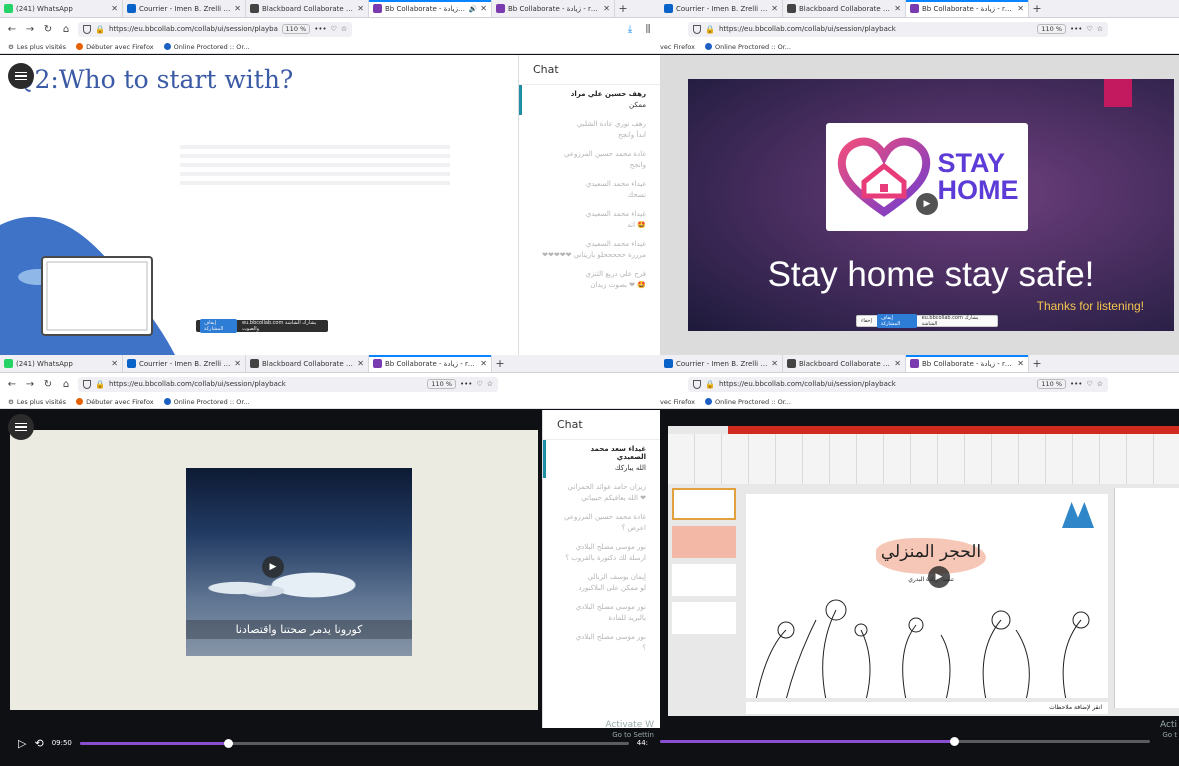 The width and height of the screenshot is (1179, 766). Describe the element at coordinates (630, 29) in the screenshot. I see `download-icon: ⤓` at that location.